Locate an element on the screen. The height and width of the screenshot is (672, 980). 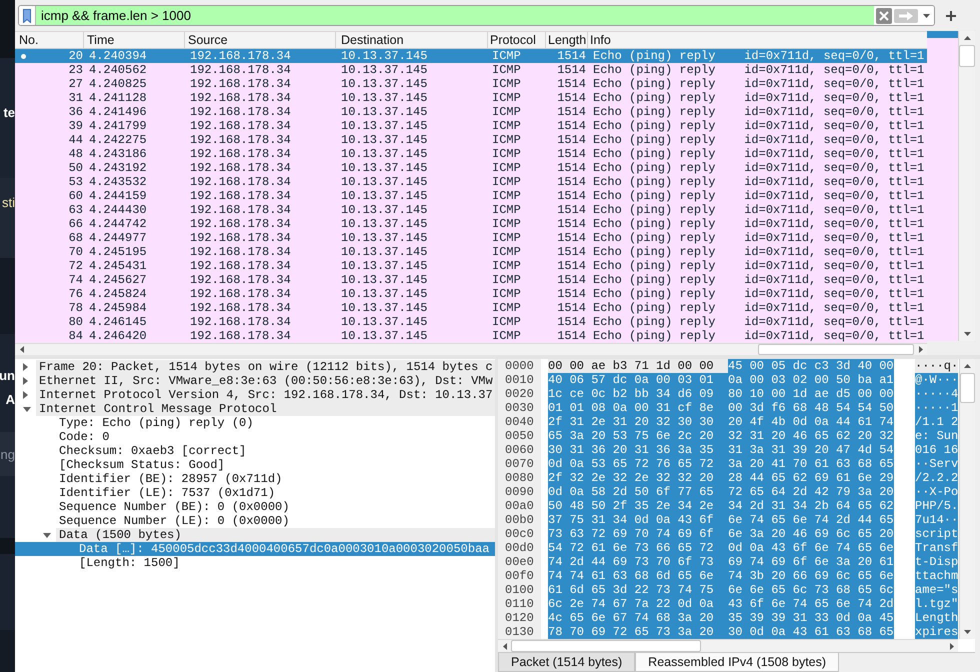
tree-item: Identifier (BE): 28957 (0x711d) is located at coordinates (255, 479).